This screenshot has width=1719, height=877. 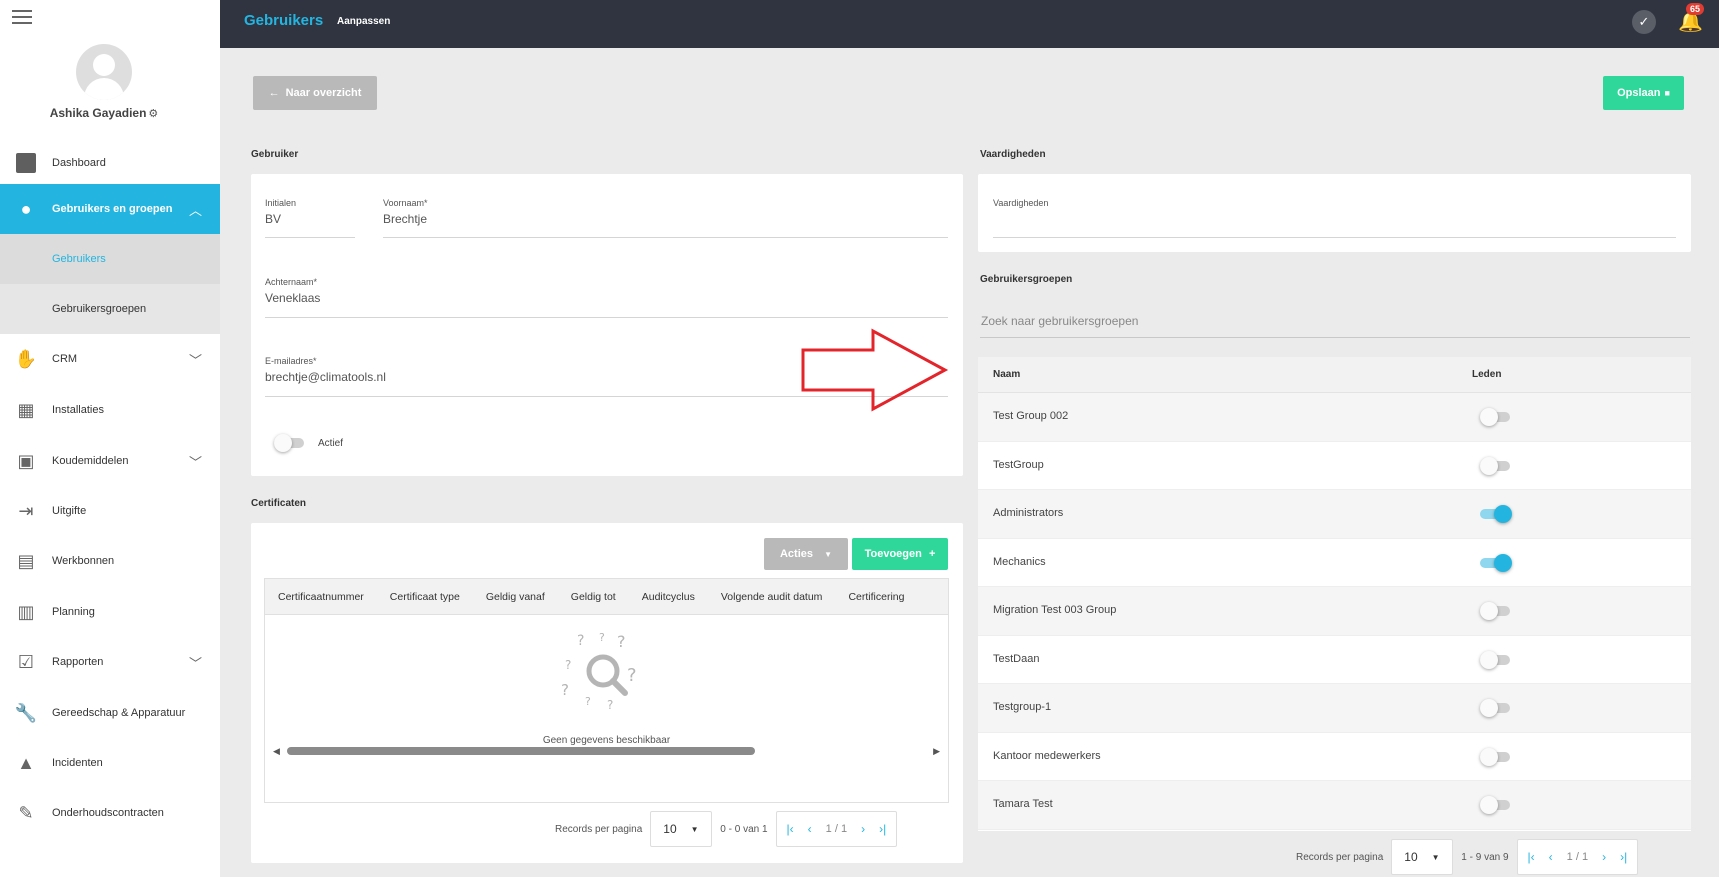 What do you see at coordinates (1334, 514) in the screenshot?
I see `table-row: Administrators` at bounding box center [1334, 514].